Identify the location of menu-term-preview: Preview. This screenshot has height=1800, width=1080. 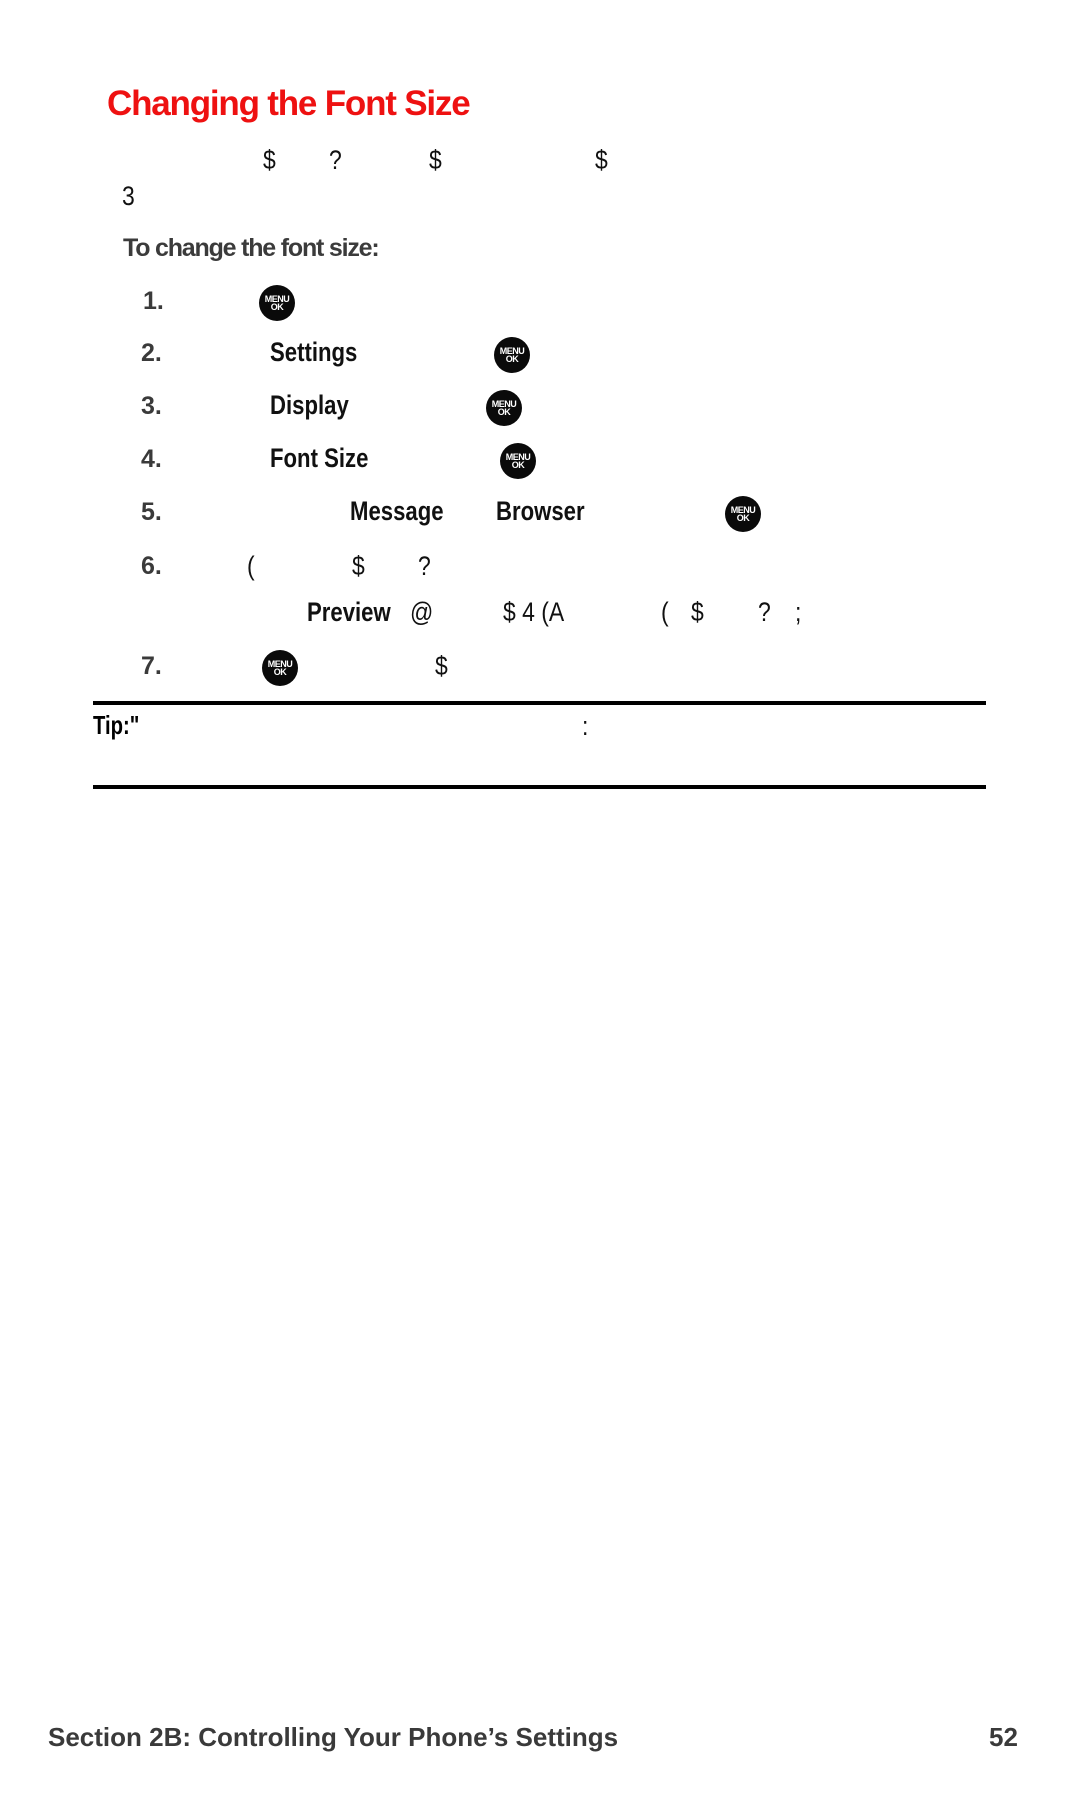
(349, 612).